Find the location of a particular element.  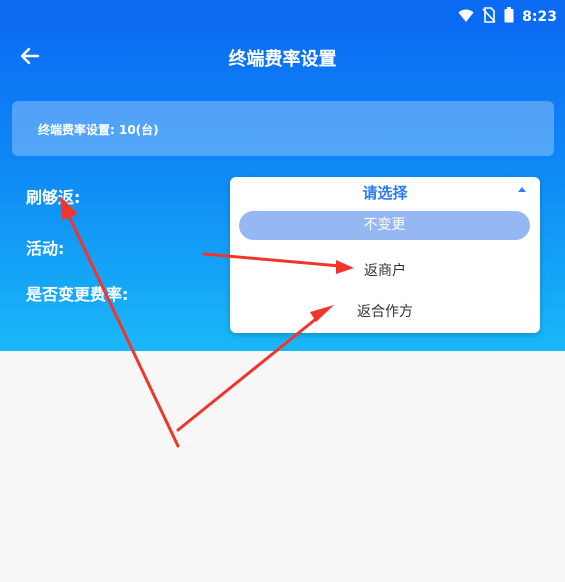

dropdown-placeholder: 请选择 is located at coordinates (385, 194).